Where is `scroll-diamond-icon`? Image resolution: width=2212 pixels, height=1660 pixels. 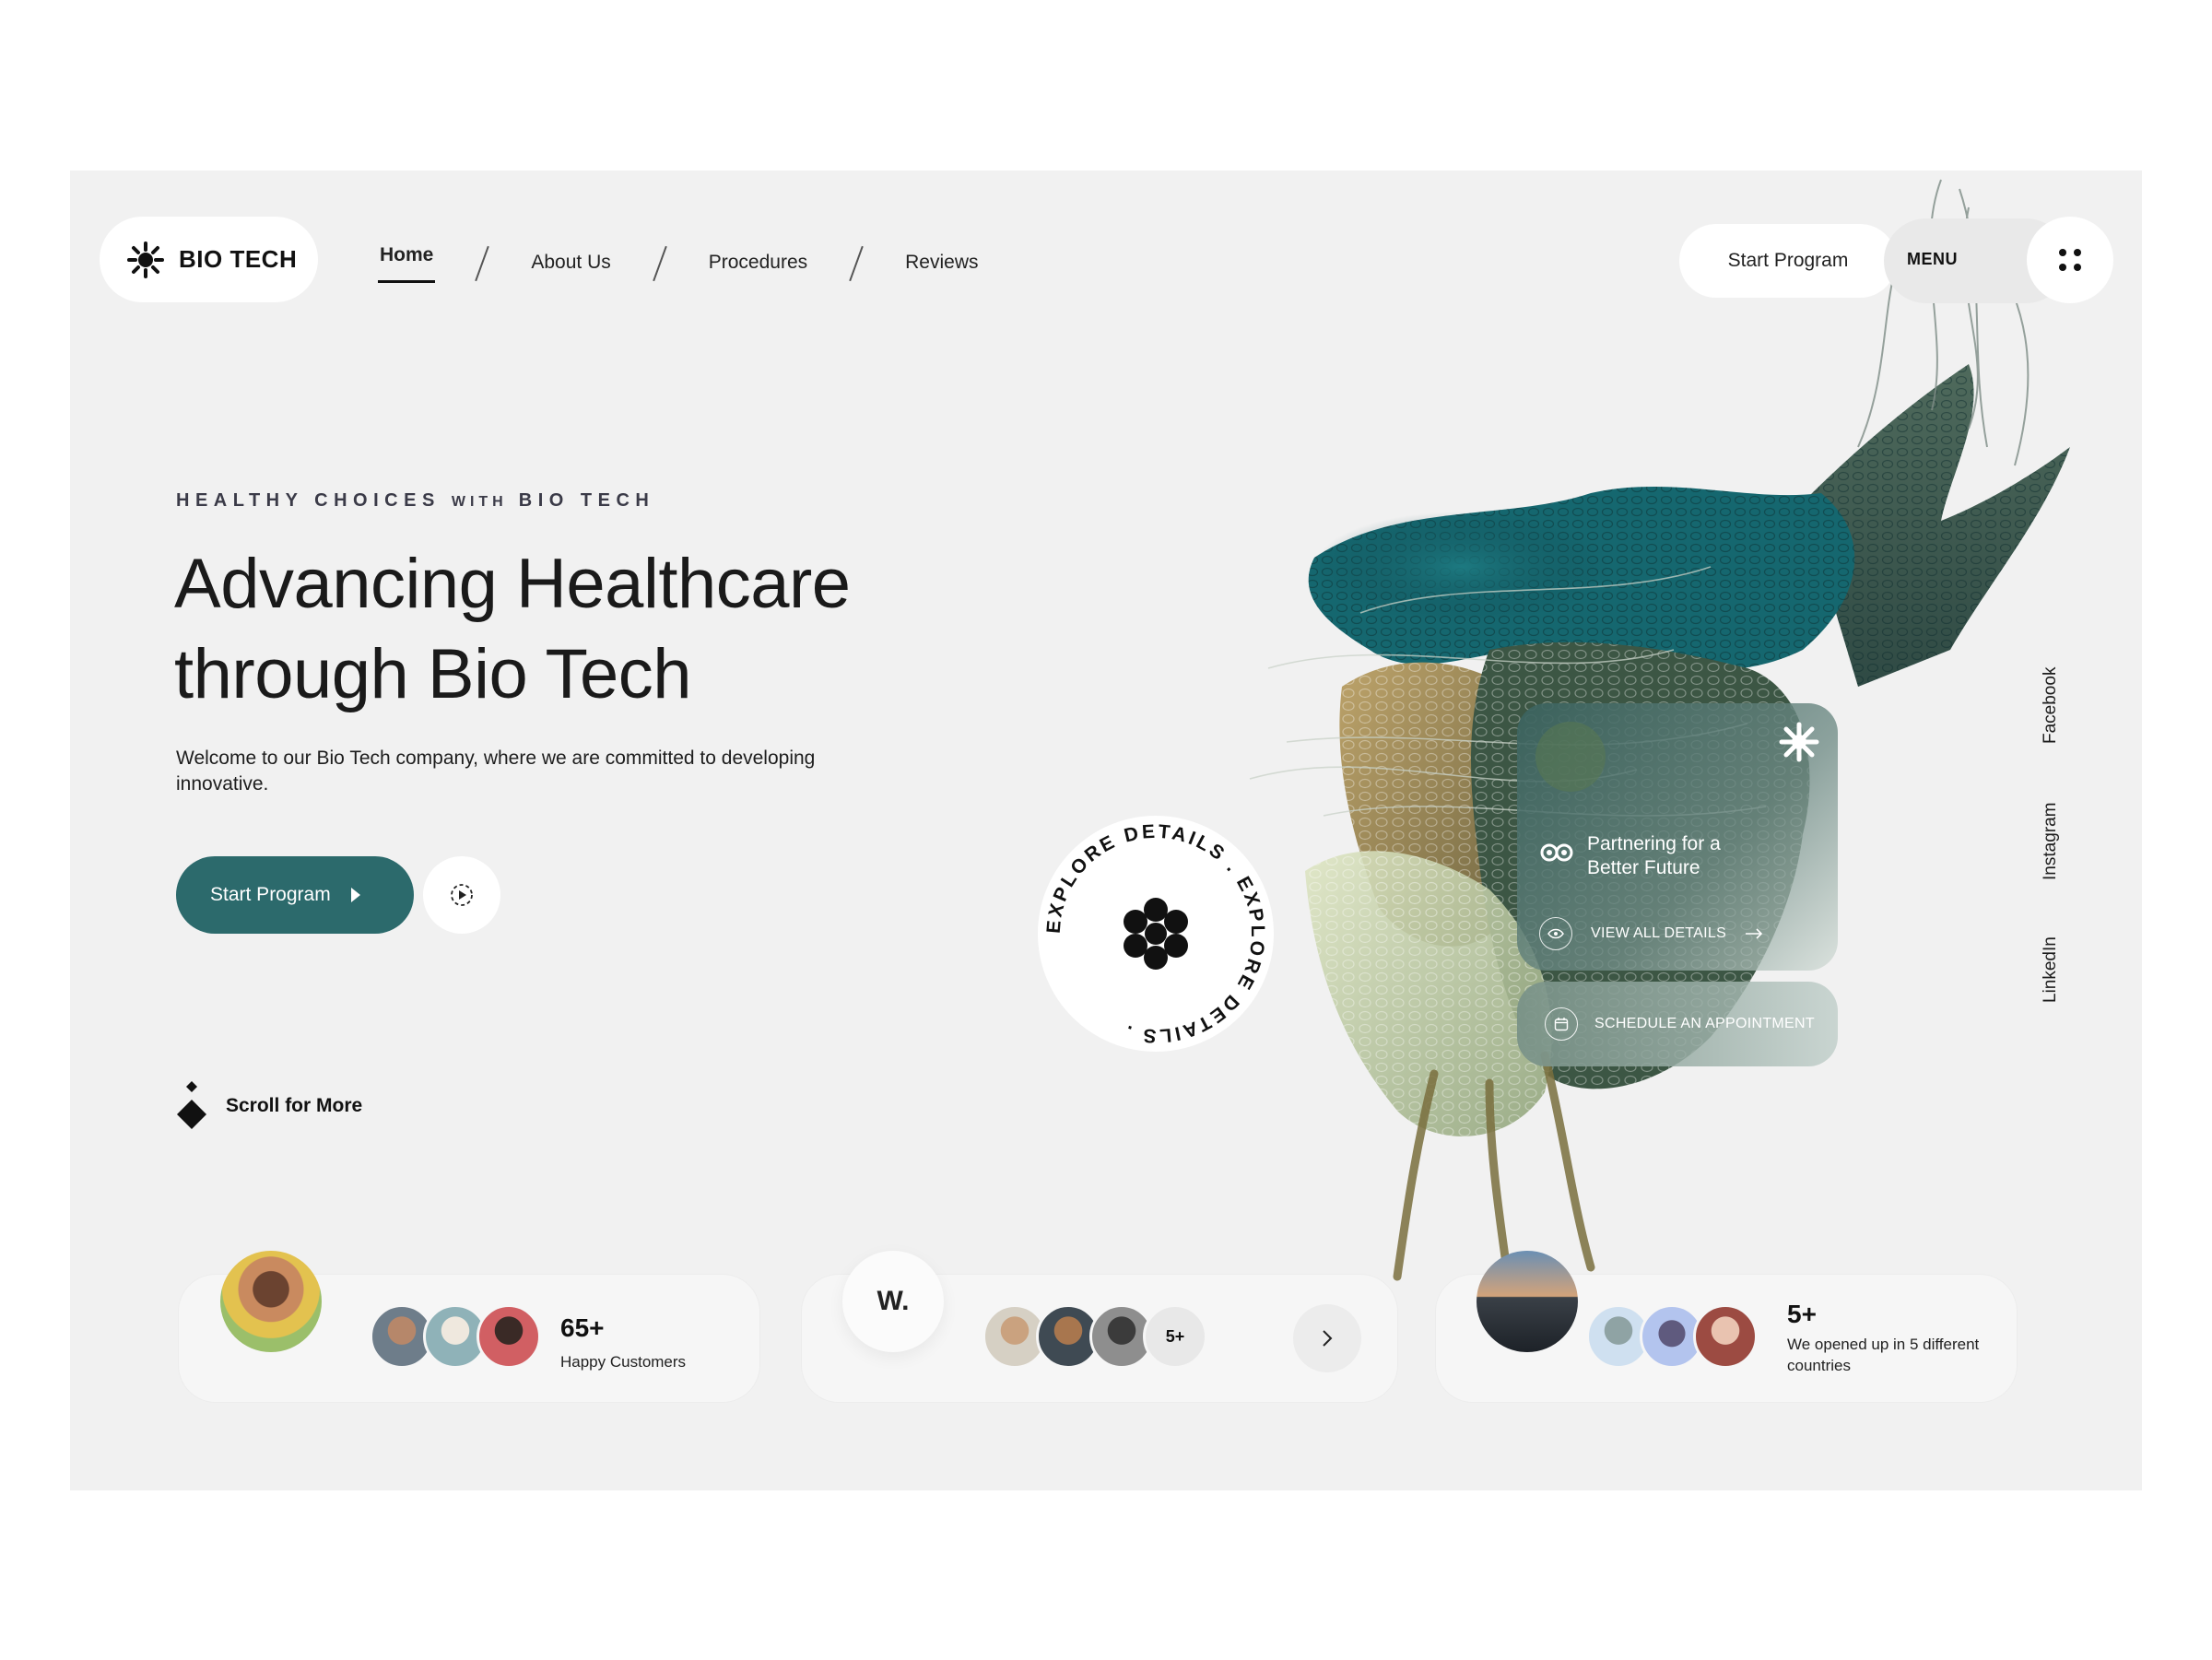 scroll-diamond-icon is located at coordinates (191, 1105).